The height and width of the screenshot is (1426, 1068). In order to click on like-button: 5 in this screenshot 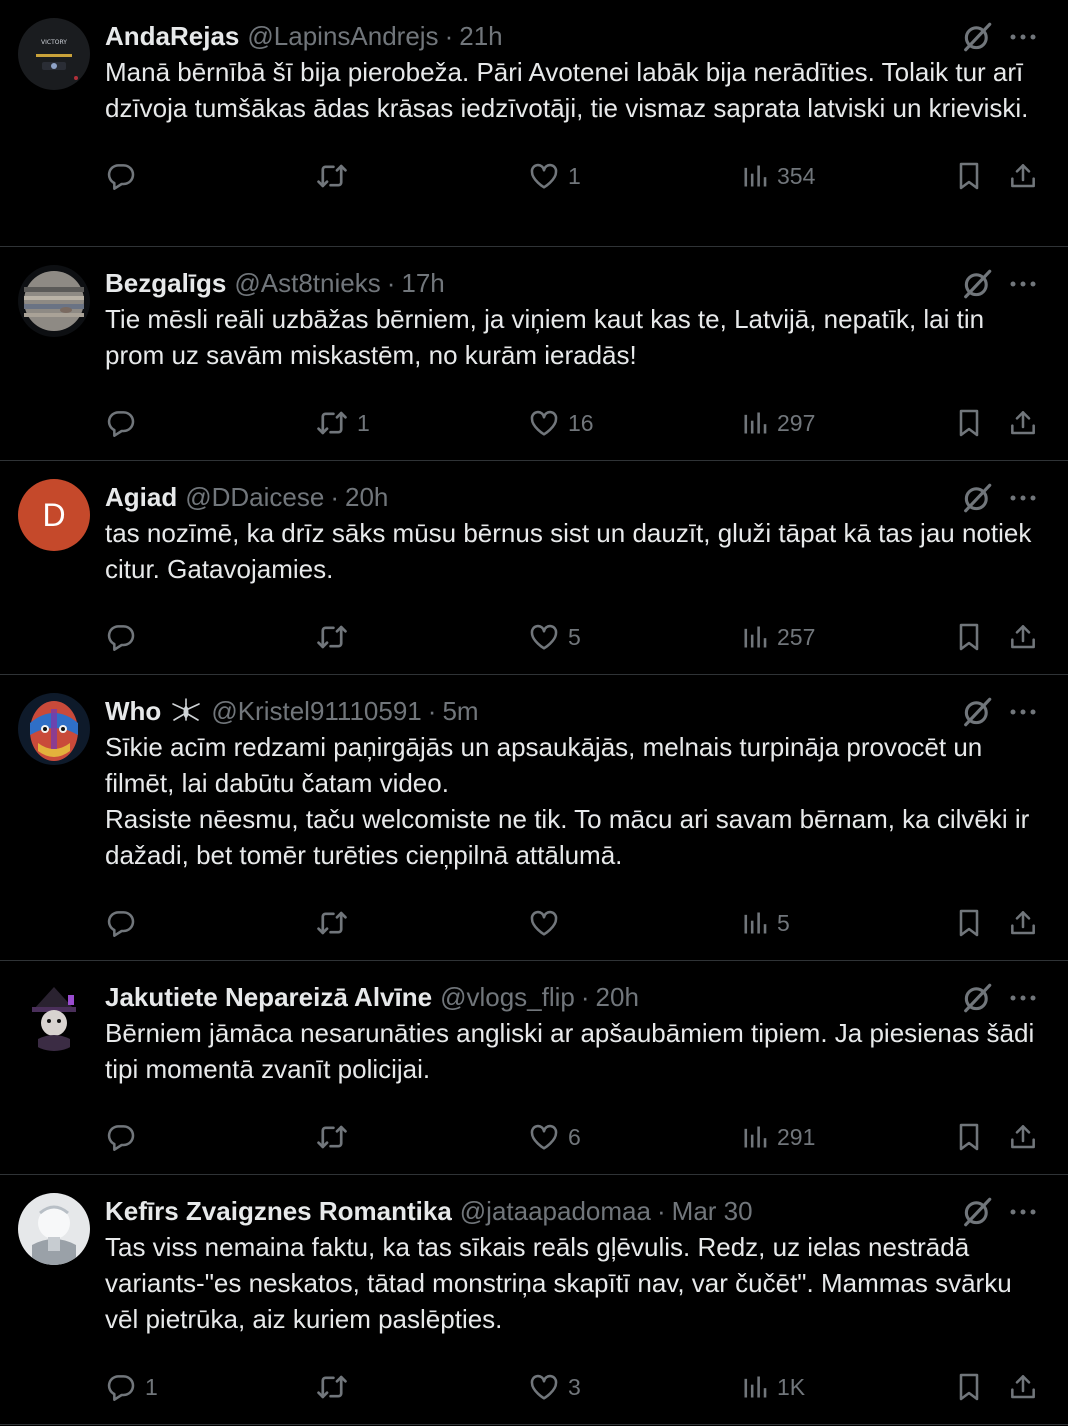, I will do `click(554, 637)`.